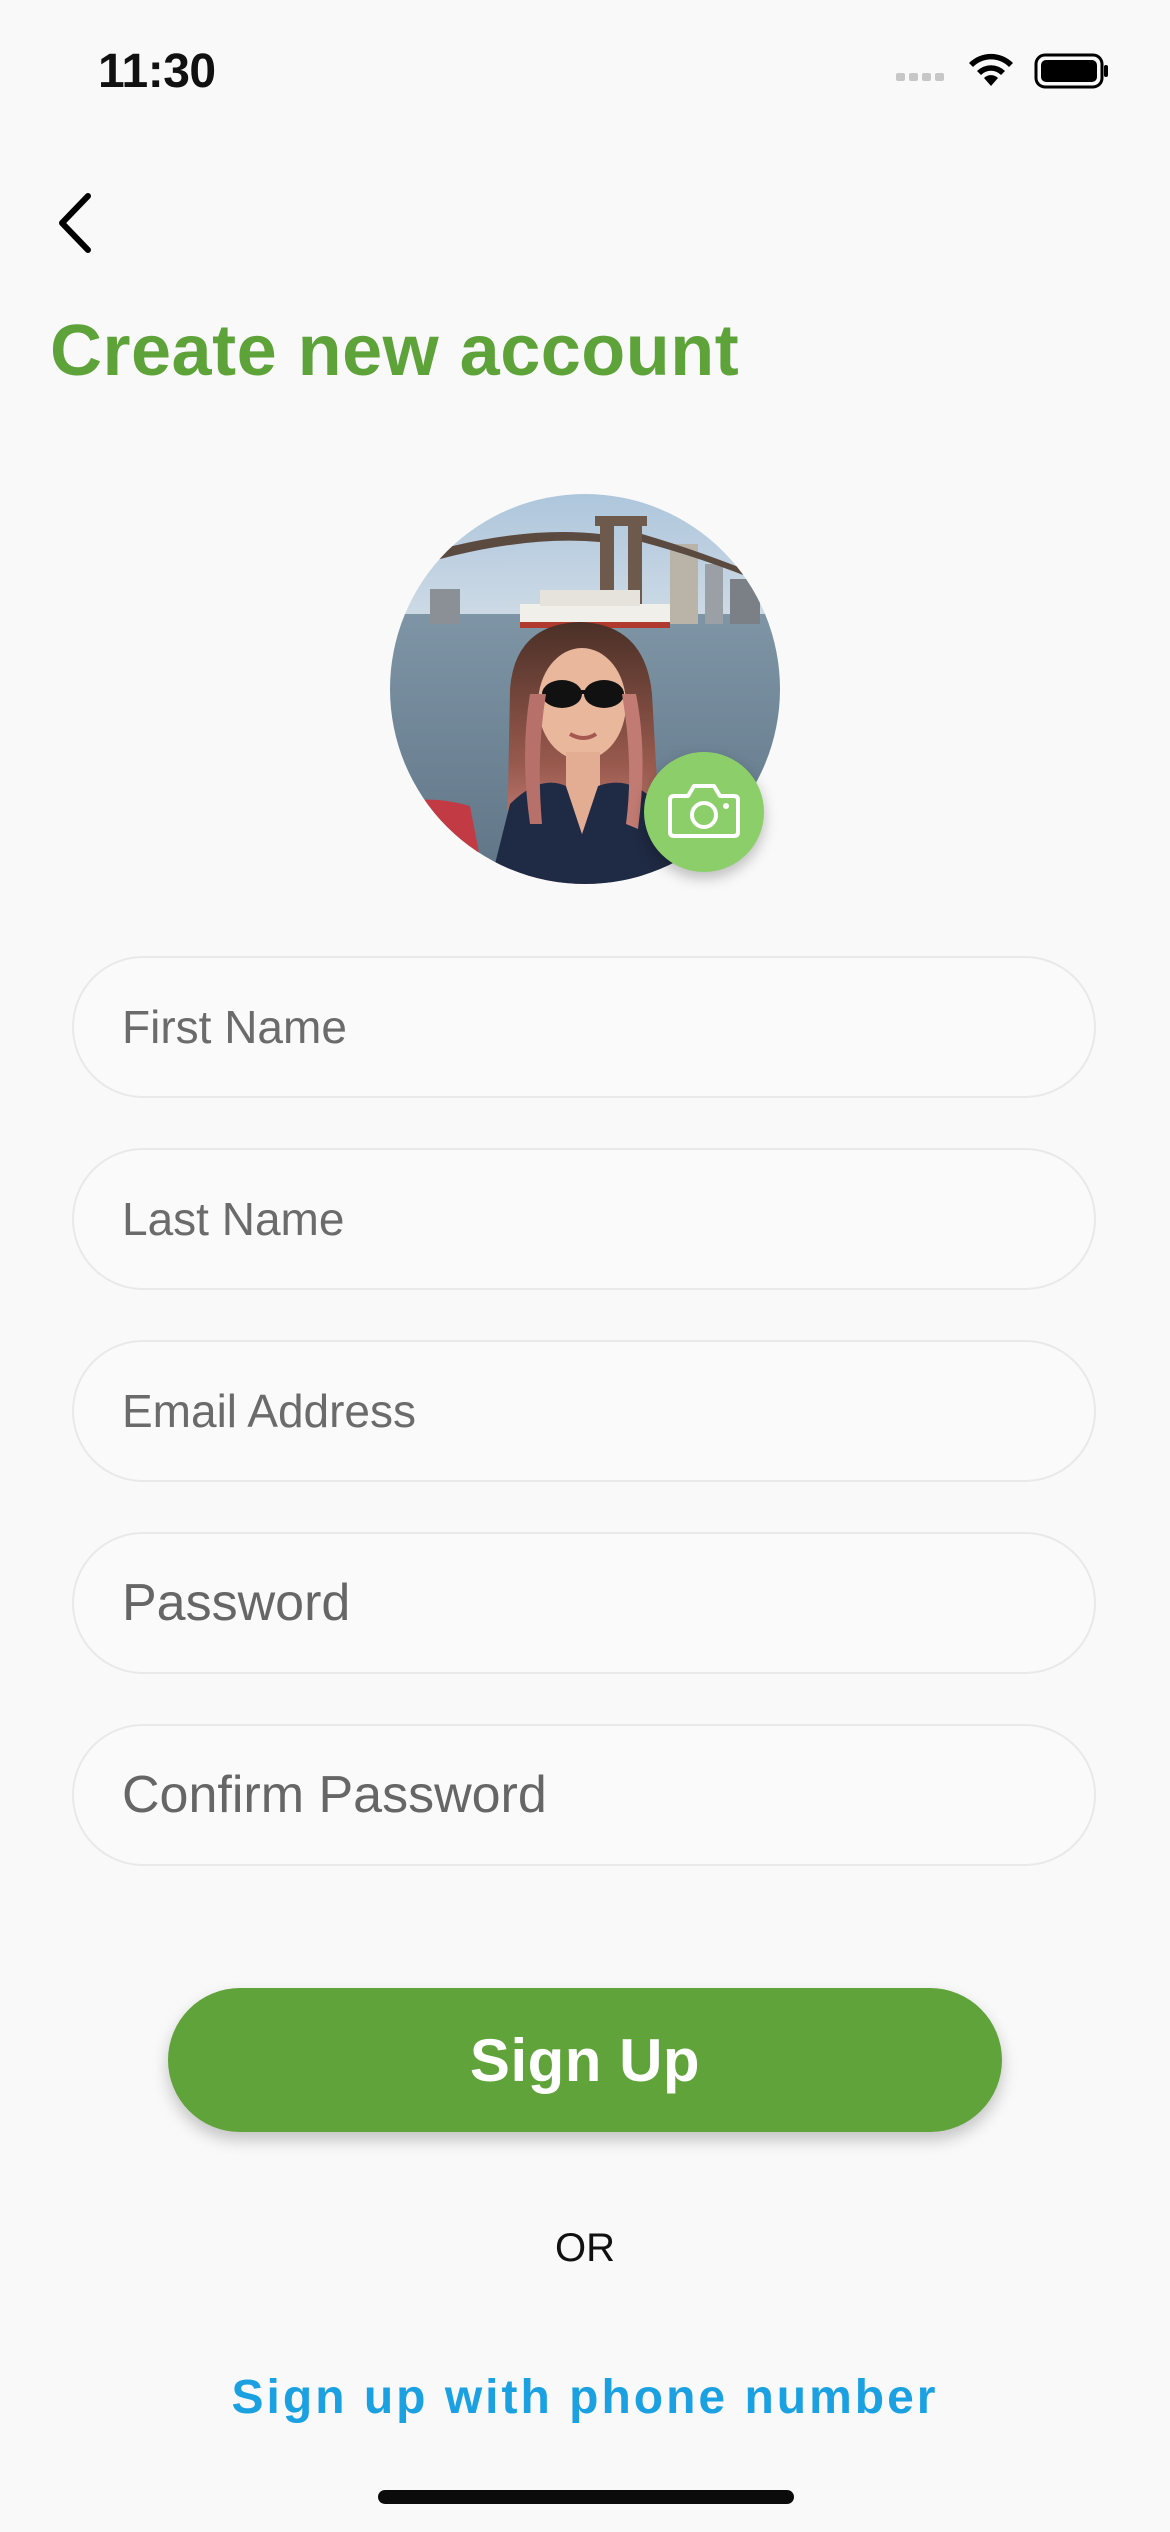 The width and height of the screenshot is (1170, 2532). I want to click on page-title: Create new account, so click(395, 351).